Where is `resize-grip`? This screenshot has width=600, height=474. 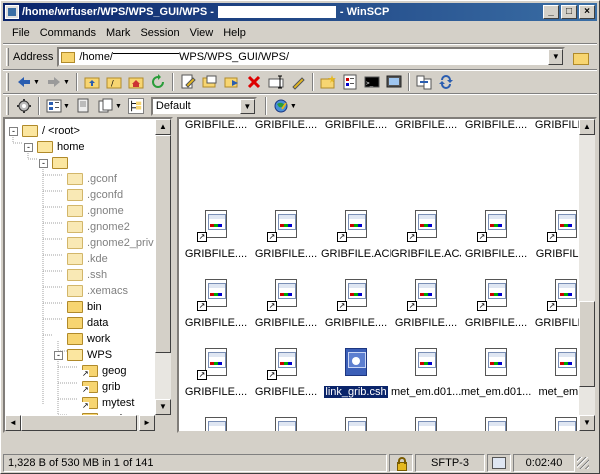
resize-grip is located at coordinates (583, 463).